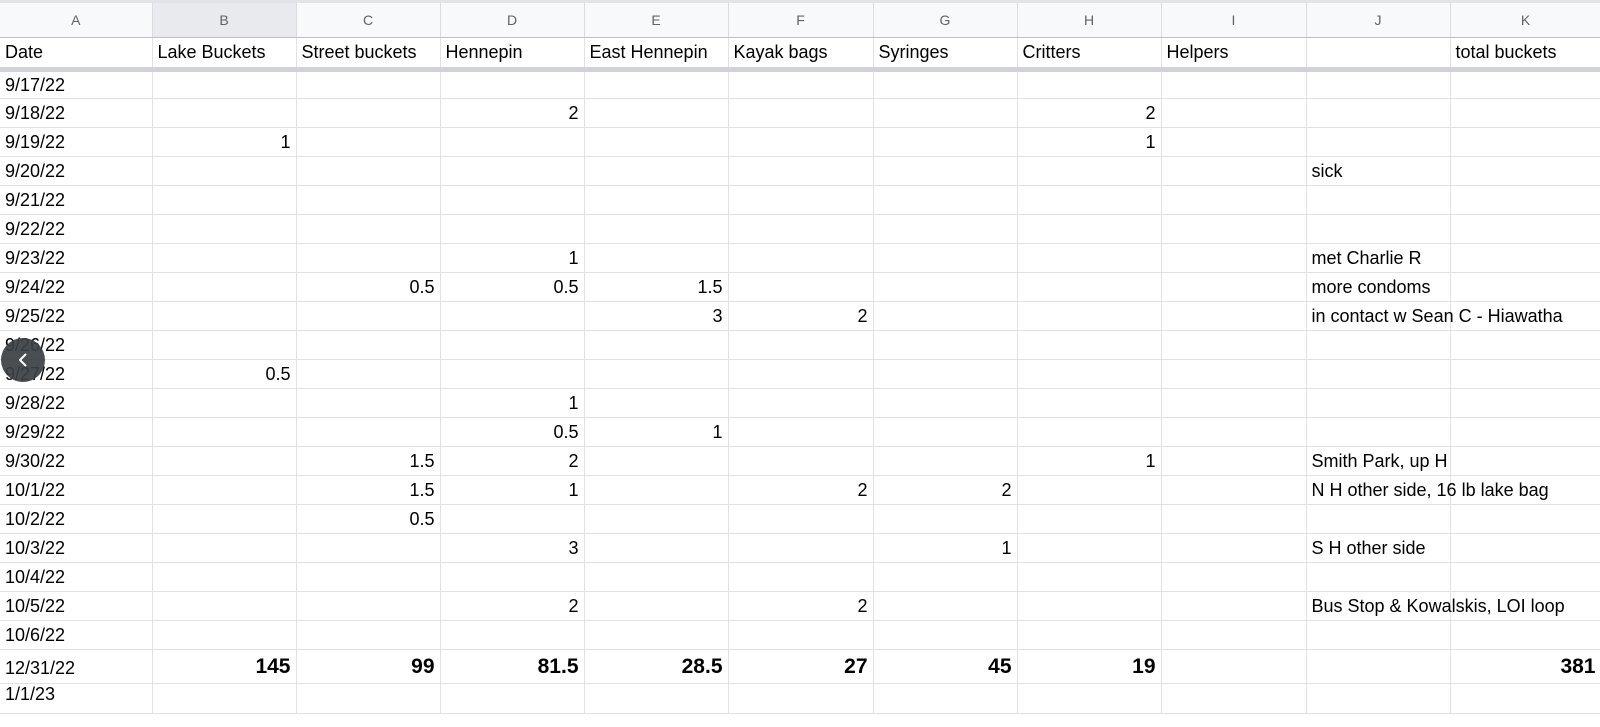 The width and height of the screenshot is (1600, 727). Describe the element at coordinates (368, 54) in the screenshot. I see `header-cell-street-buckets: Street buckets` at that location.